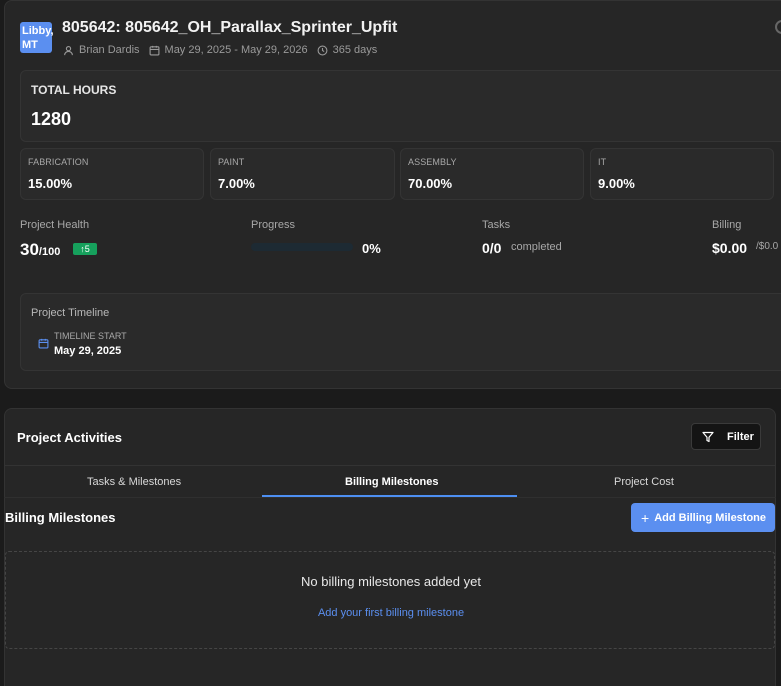  What do you see at coordinates (109, 50) in the screenshot?
I see `owner-name: Brian Dardis` at bounding box center [109, 50].